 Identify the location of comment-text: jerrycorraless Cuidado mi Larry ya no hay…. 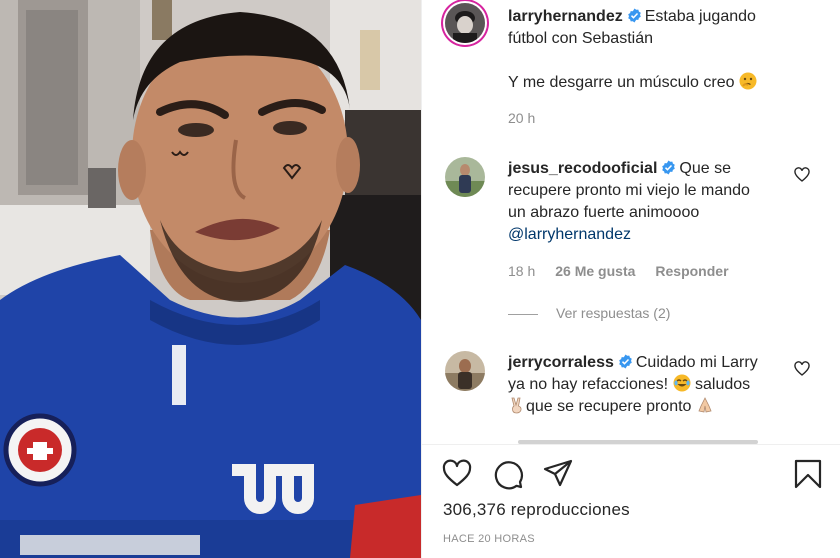
(658, 385).